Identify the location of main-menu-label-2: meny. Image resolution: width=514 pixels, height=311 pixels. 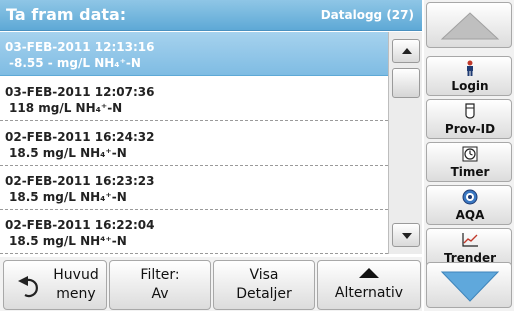
(76, 294).